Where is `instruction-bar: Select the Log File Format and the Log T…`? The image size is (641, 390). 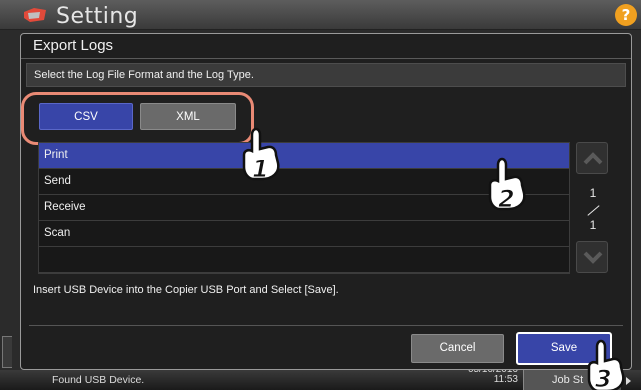 instruction-bar: Select the Log File Format and the Log T… is located at coordinates (326, 75).